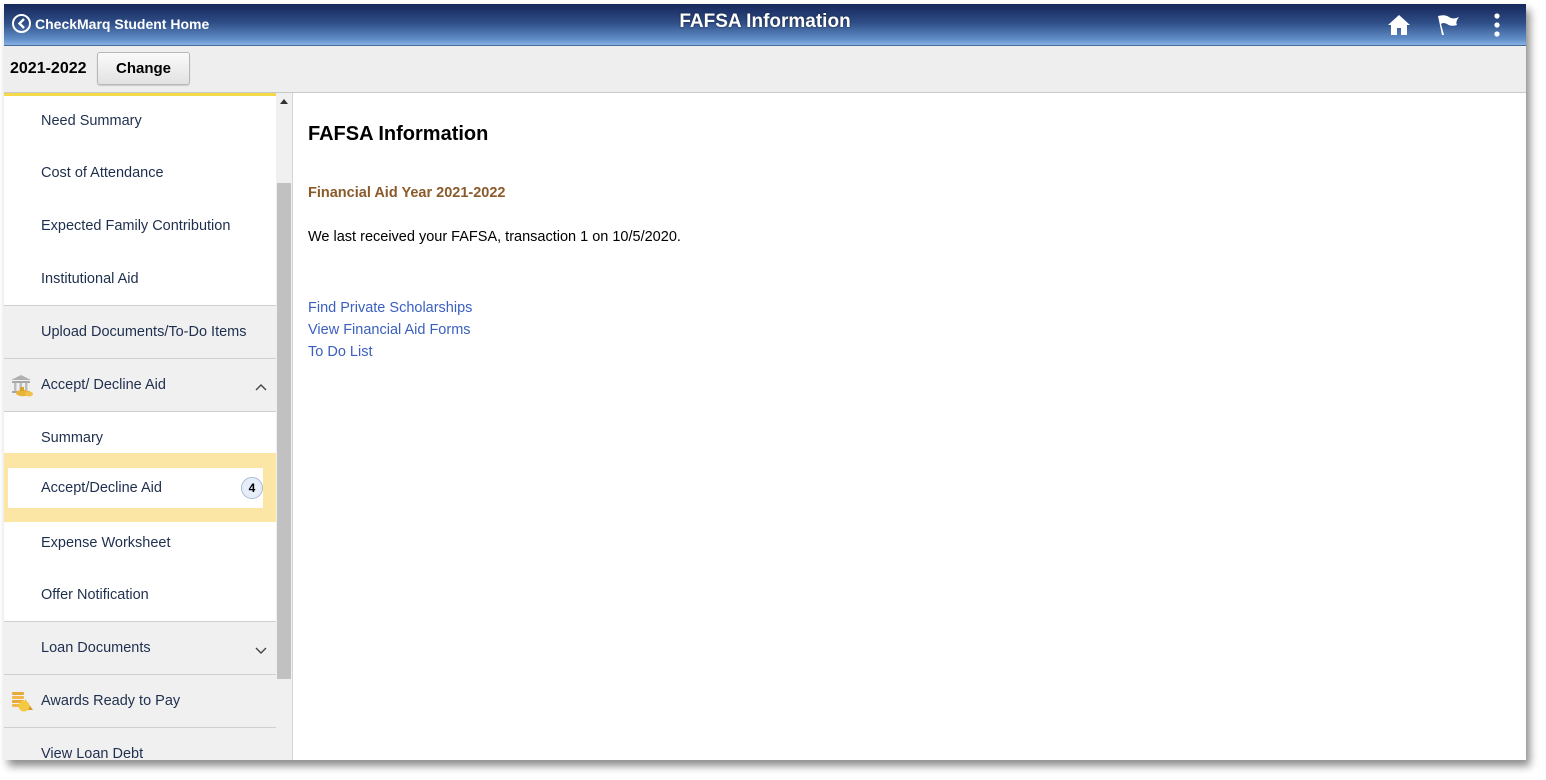 Image resolution: width=1546 pixels, height=780 pixels. Describe the element at coordinates (1497, 25) in the screenshot. I see `more-vertical-icon` at that location.